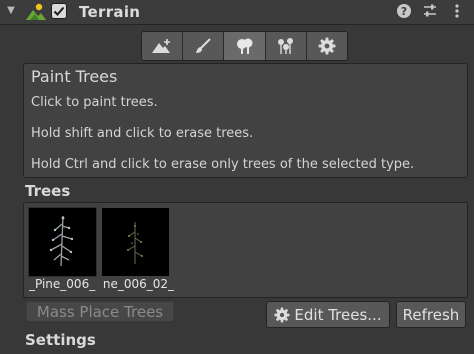 The height and width of the screenshot is (354, 474). I want to click on help-line-shift: Hold shift and click to erase trees., so click(142, 133).